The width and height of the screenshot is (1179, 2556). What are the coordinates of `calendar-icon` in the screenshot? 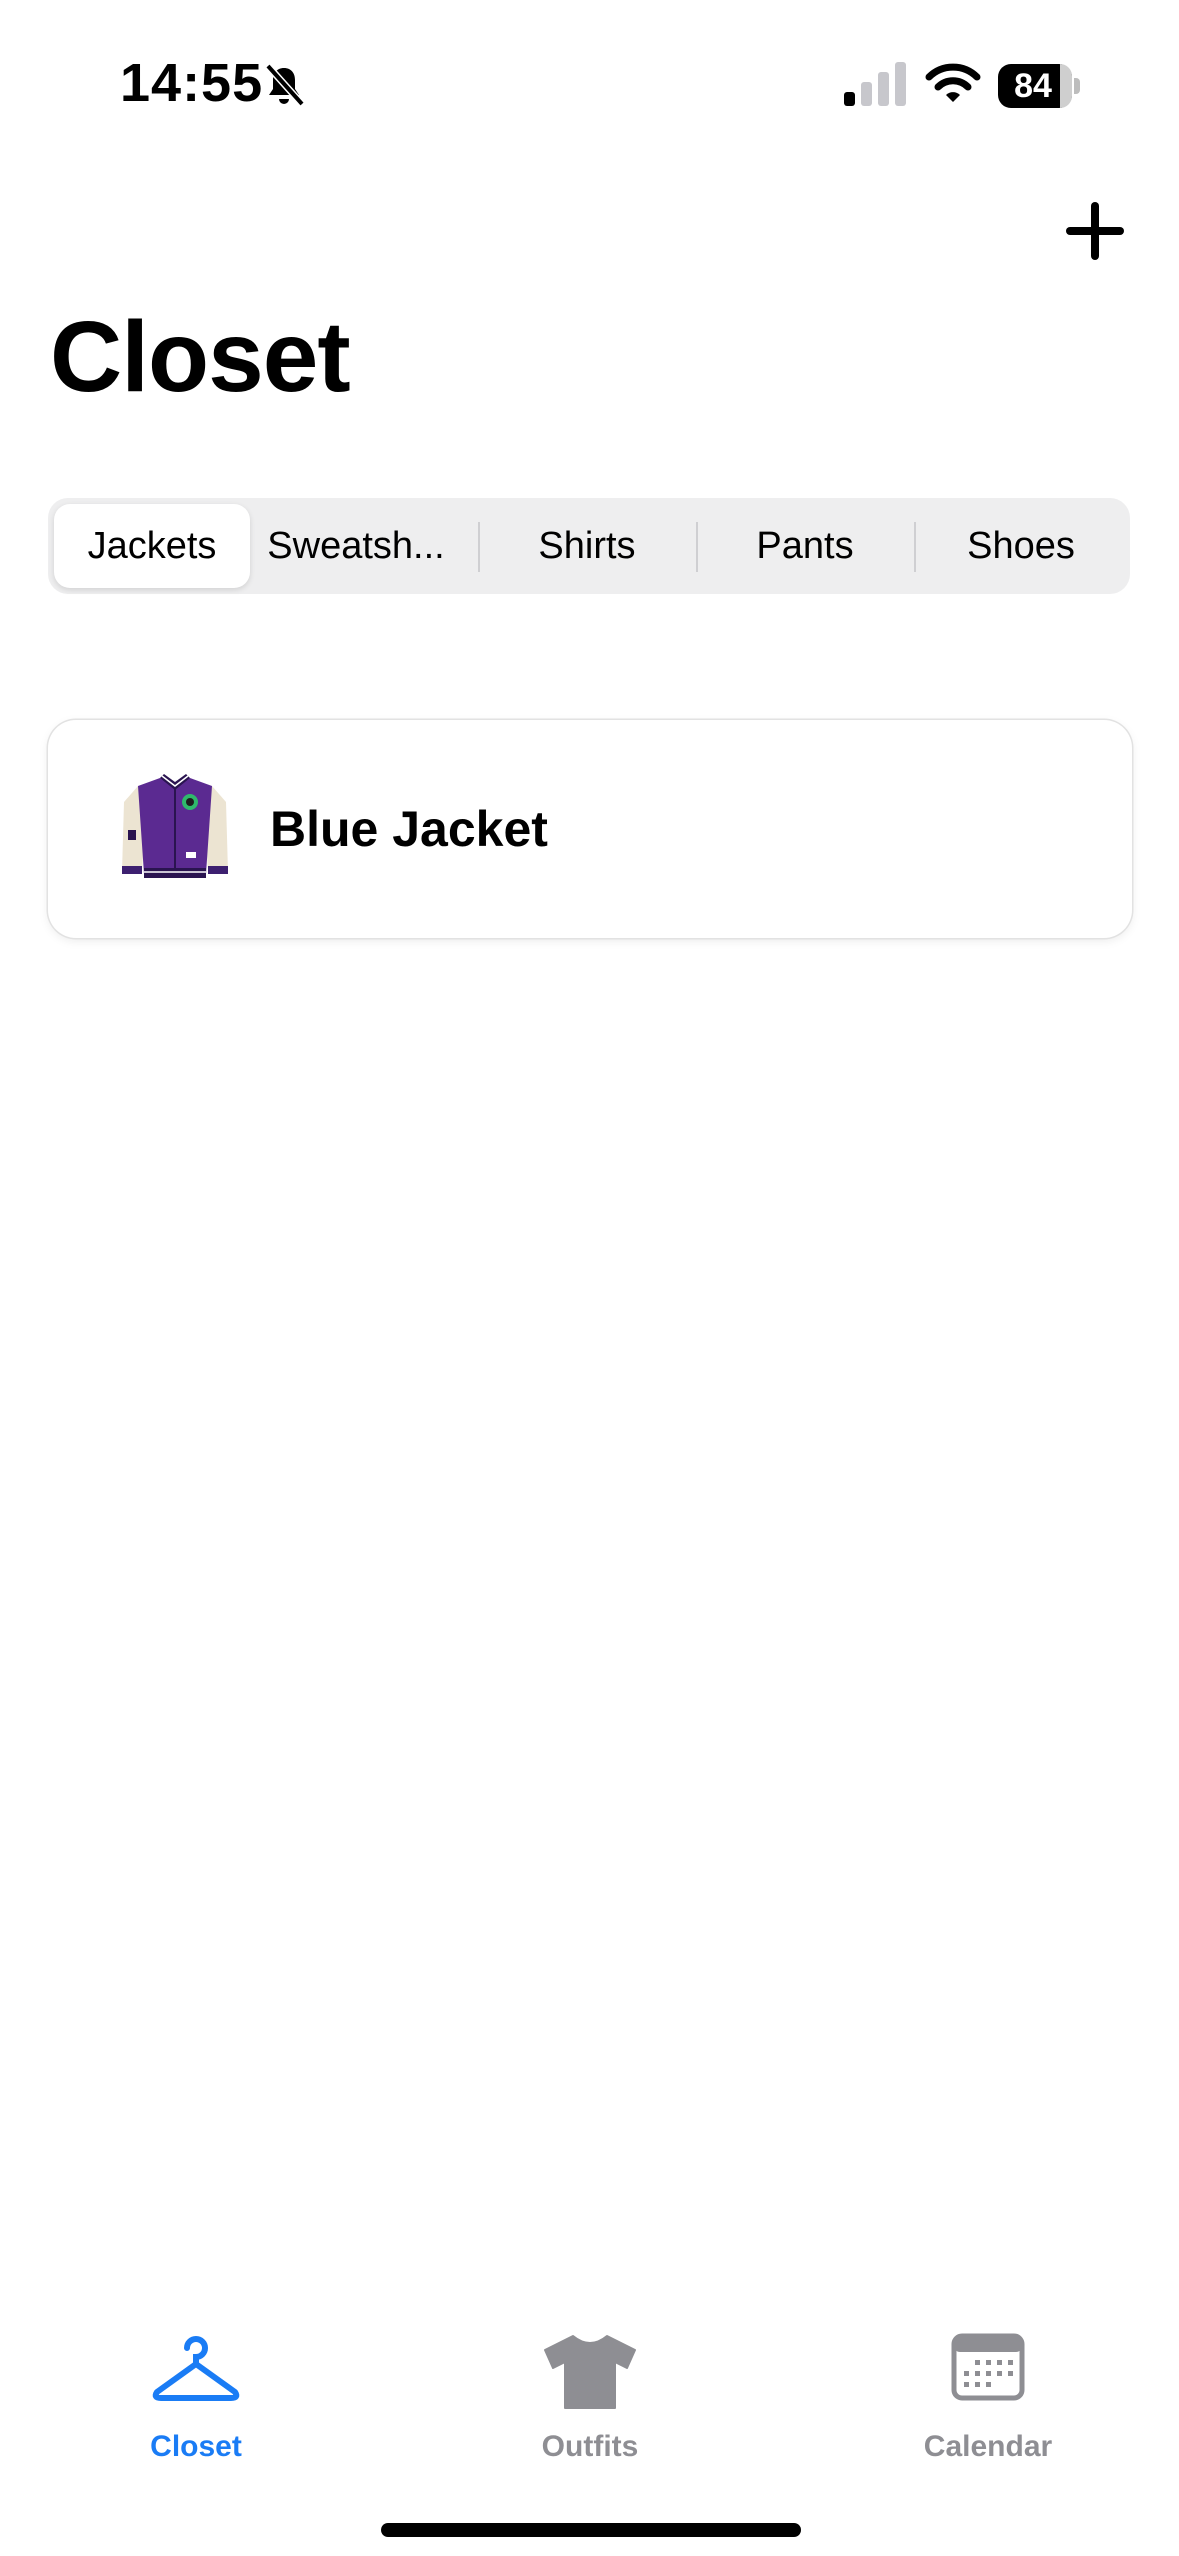 It's located at (988, 2367).